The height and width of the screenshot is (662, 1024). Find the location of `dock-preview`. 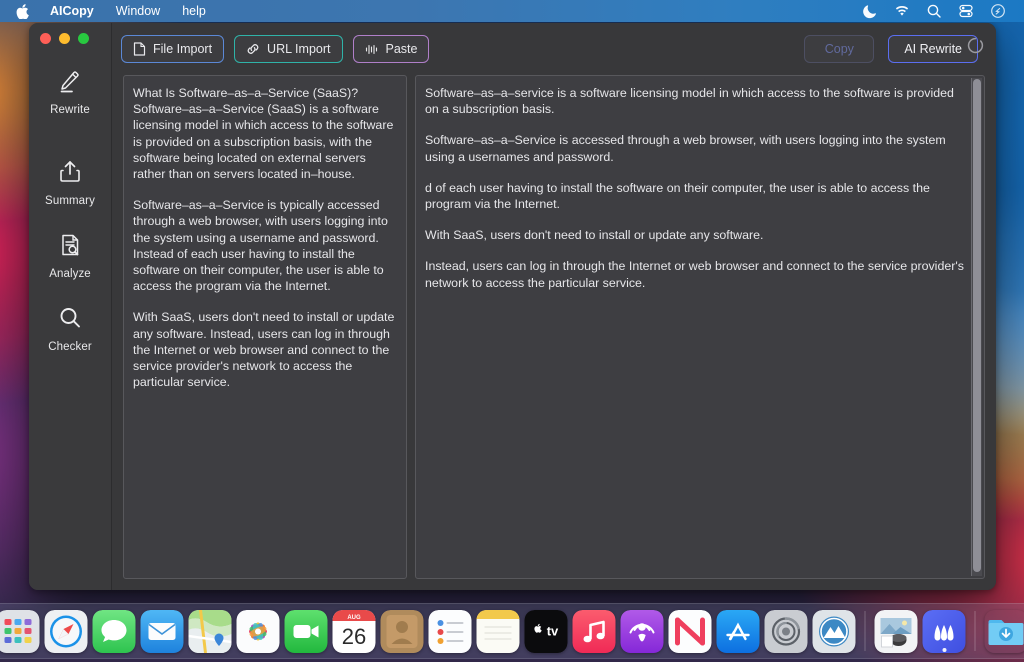

dock-preview is located at coordinates (896, 631).